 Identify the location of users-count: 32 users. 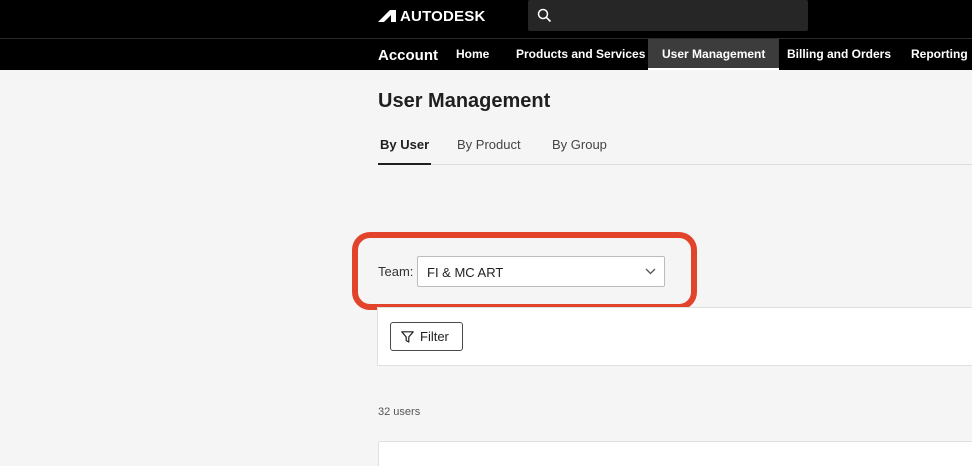
(399, 412).